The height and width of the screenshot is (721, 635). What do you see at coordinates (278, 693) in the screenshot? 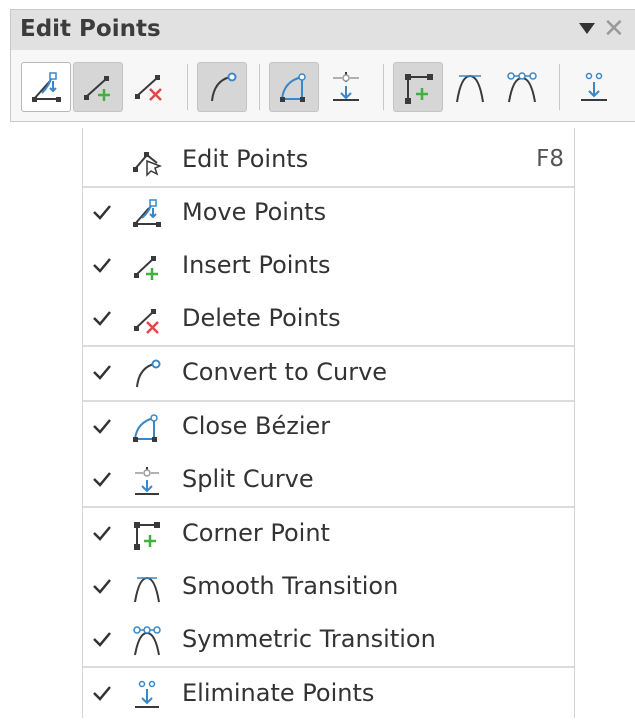
I see `menu-item-label: Eliminate Points` at bounding box center [278, 693].